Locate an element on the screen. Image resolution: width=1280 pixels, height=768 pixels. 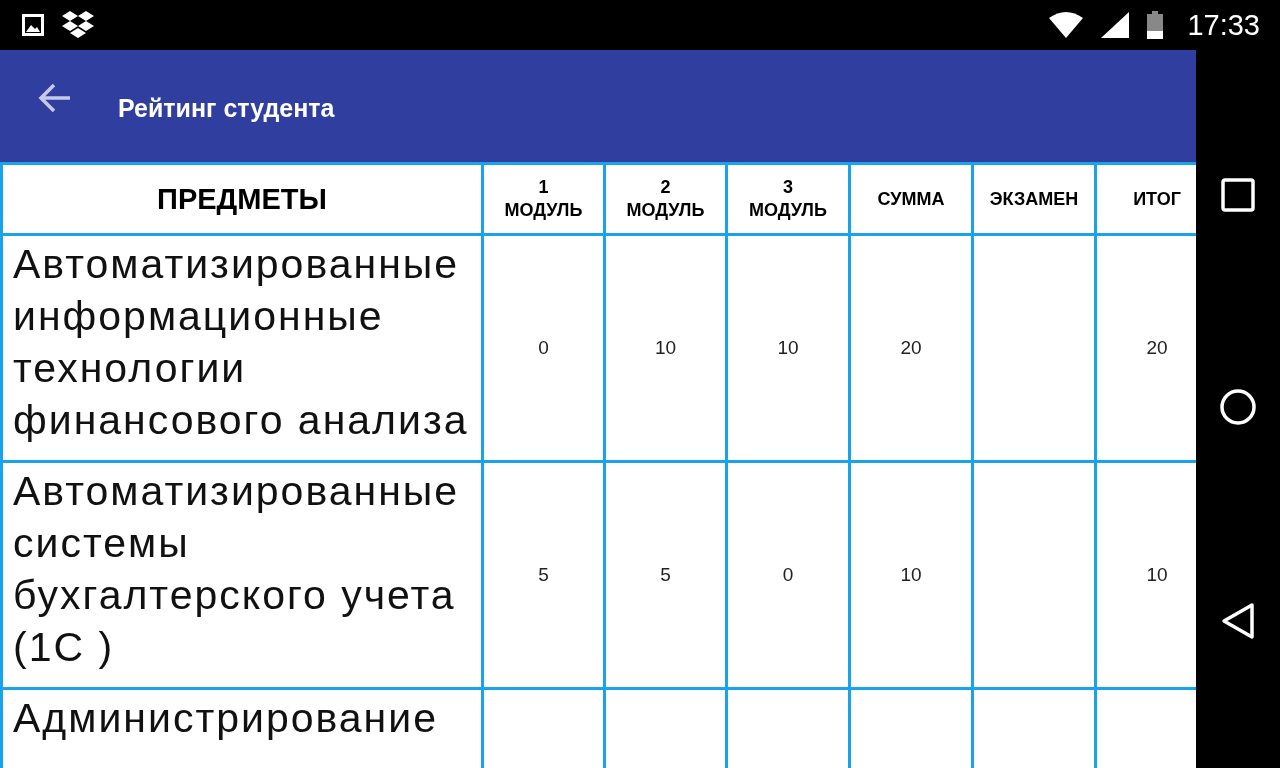
column-header: 3 МОДУЛЬ is located at coordinates (788, 199).